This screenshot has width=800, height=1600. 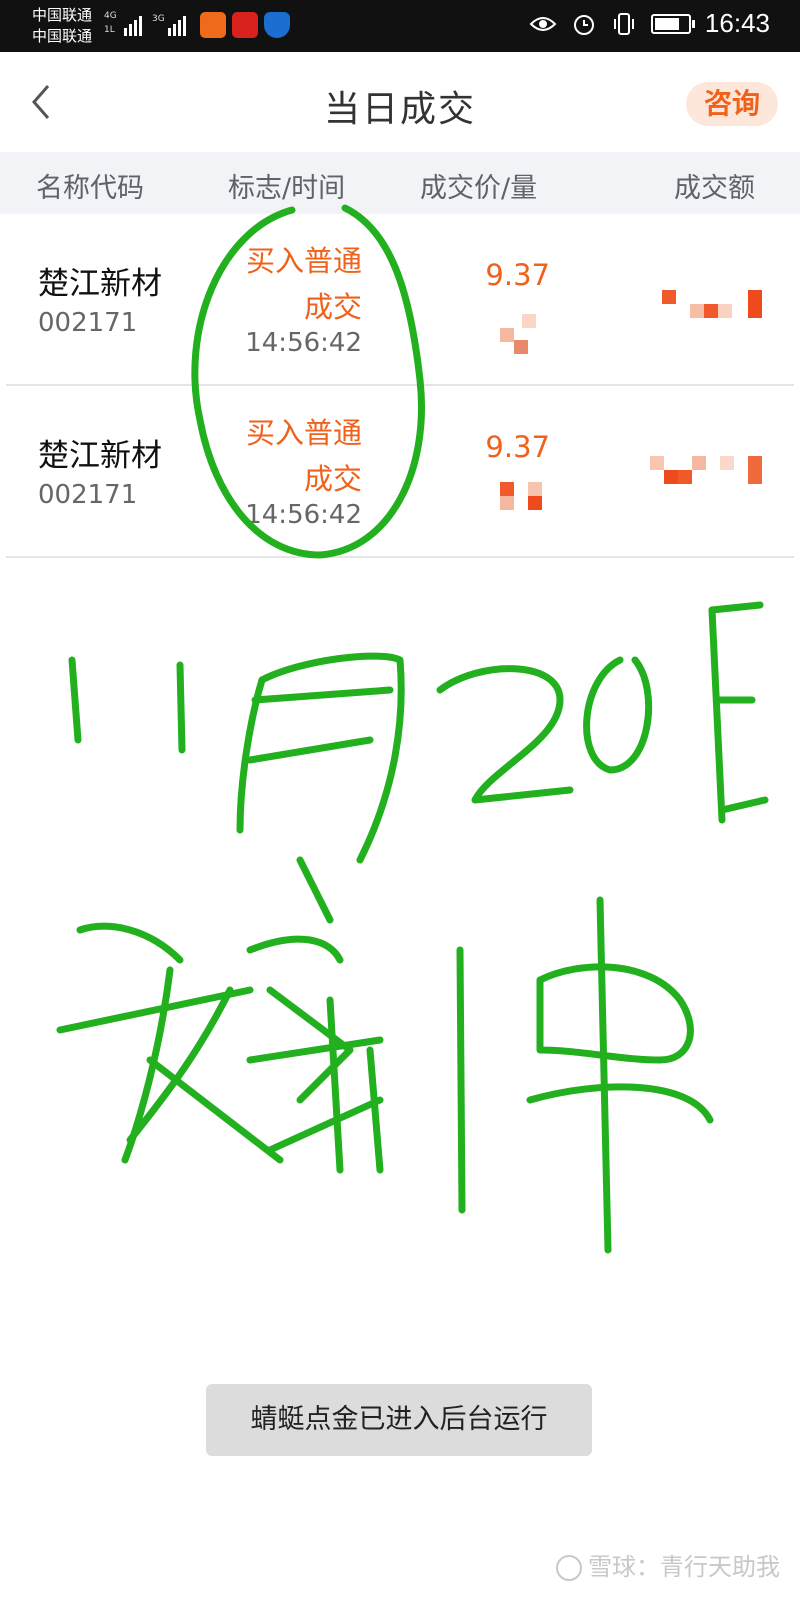 What do you see at coordinates (583, 24) in the screenshot?
I see `alarm-icon` at bounding box center [583, 24].